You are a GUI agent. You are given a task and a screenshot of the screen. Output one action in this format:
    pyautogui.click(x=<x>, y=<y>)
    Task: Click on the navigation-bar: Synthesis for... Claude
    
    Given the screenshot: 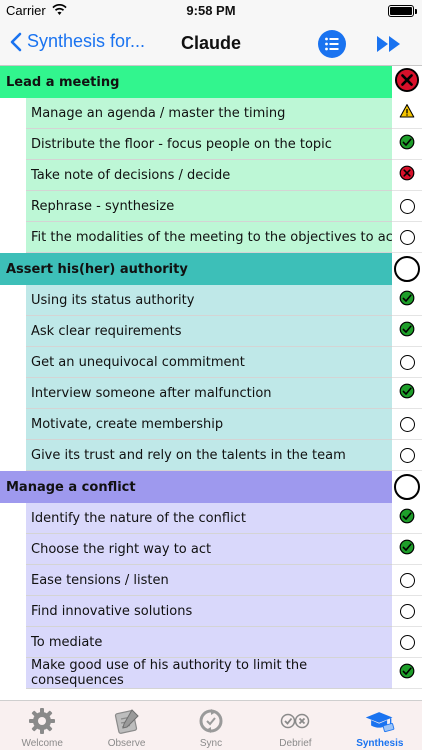 What is the action you would take?
    pyautogui.click(x=211, y=44)
    